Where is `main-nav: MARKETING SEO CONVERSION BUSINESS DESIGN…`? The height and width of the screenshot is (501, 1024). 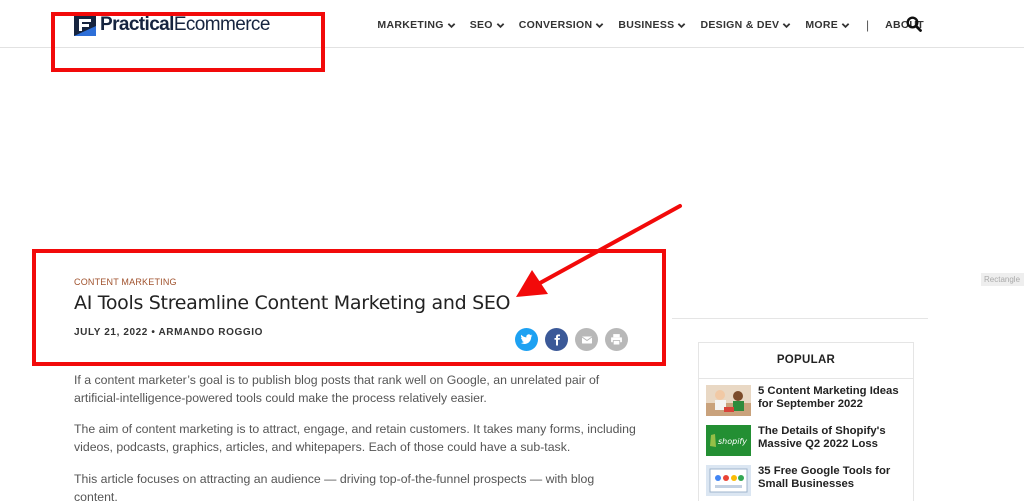 main-nav: MARKETING SEO CONVERSION BUSINESS DESIGN… is located at coordinates (650, 25).